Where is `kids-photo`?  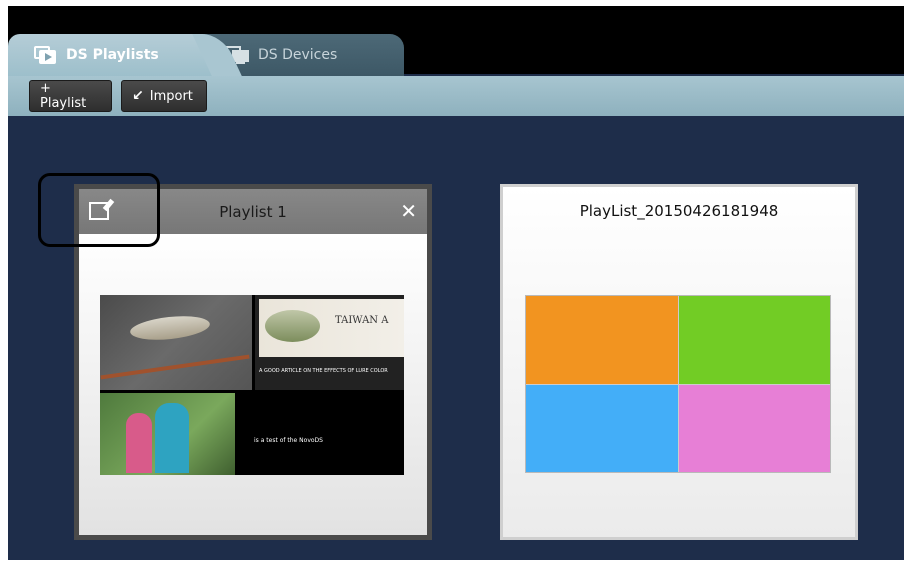 kids-photo is located at coordinates (167, 434).